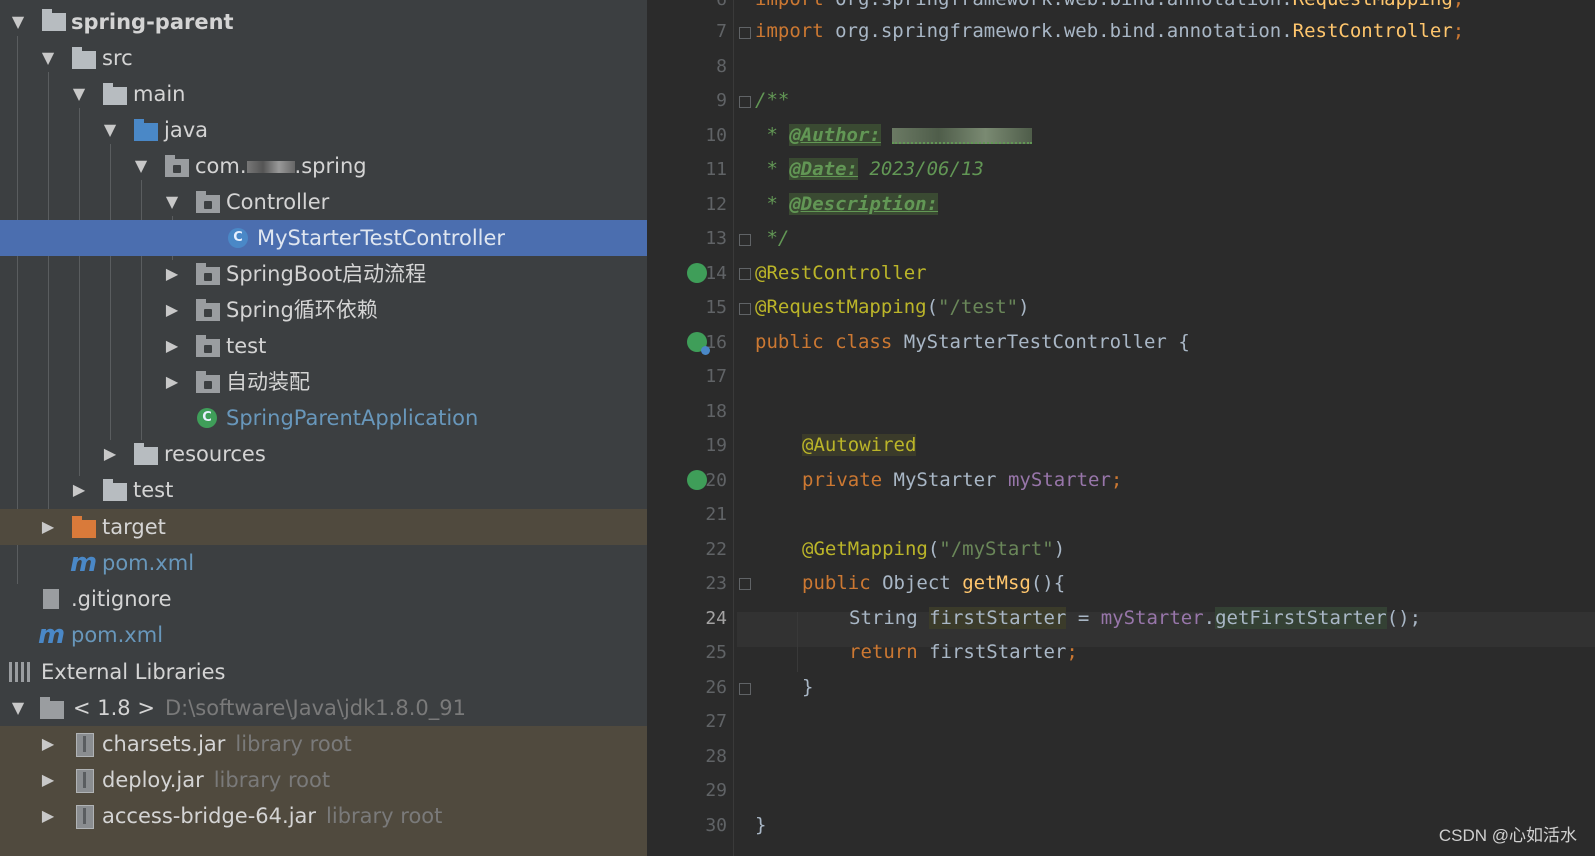  Describe the element at coordinates (117, 58) in the screenshot. I see `tree-item-label: src` at that location.